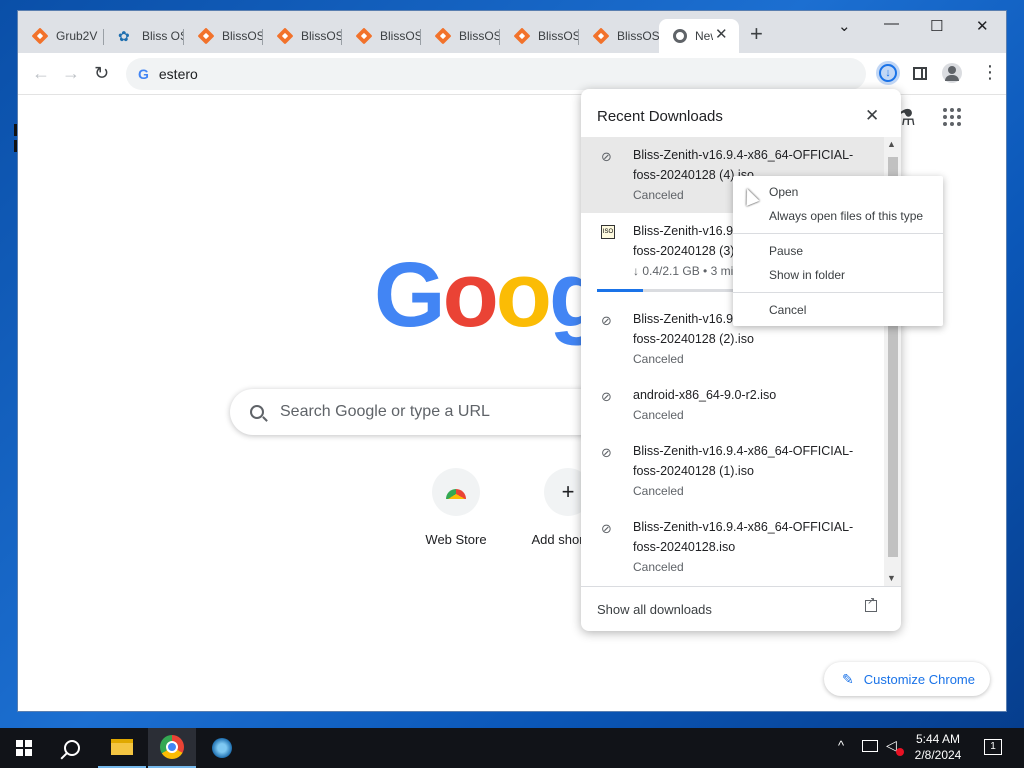  I want to click on tab-title: Grub2V, so click(77, 36).